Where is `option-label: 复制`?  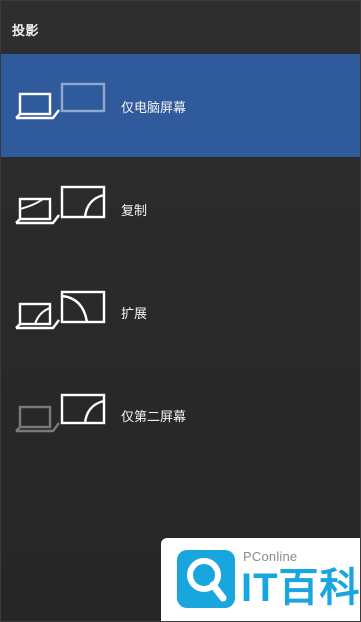
option-label: 复制 is located at coordinates (134, 211).